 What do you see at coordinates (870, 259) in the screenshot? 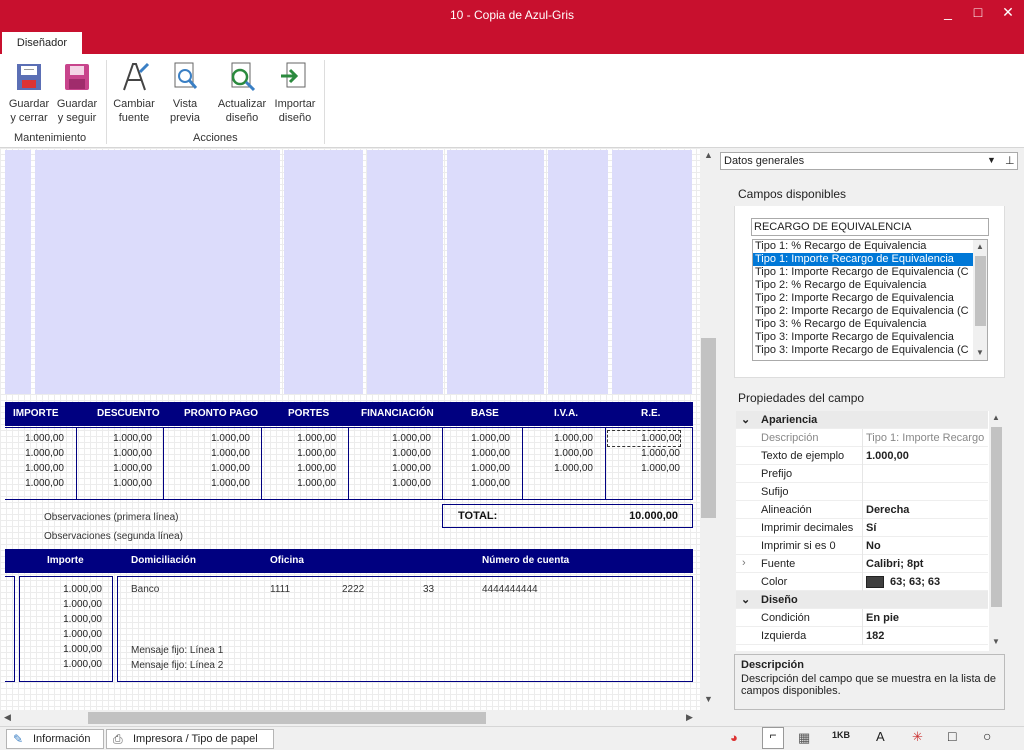
I see `list-item-selected: Tipo 1: Importe Recargo de Equivalencia` at bounding box center [870, 259].